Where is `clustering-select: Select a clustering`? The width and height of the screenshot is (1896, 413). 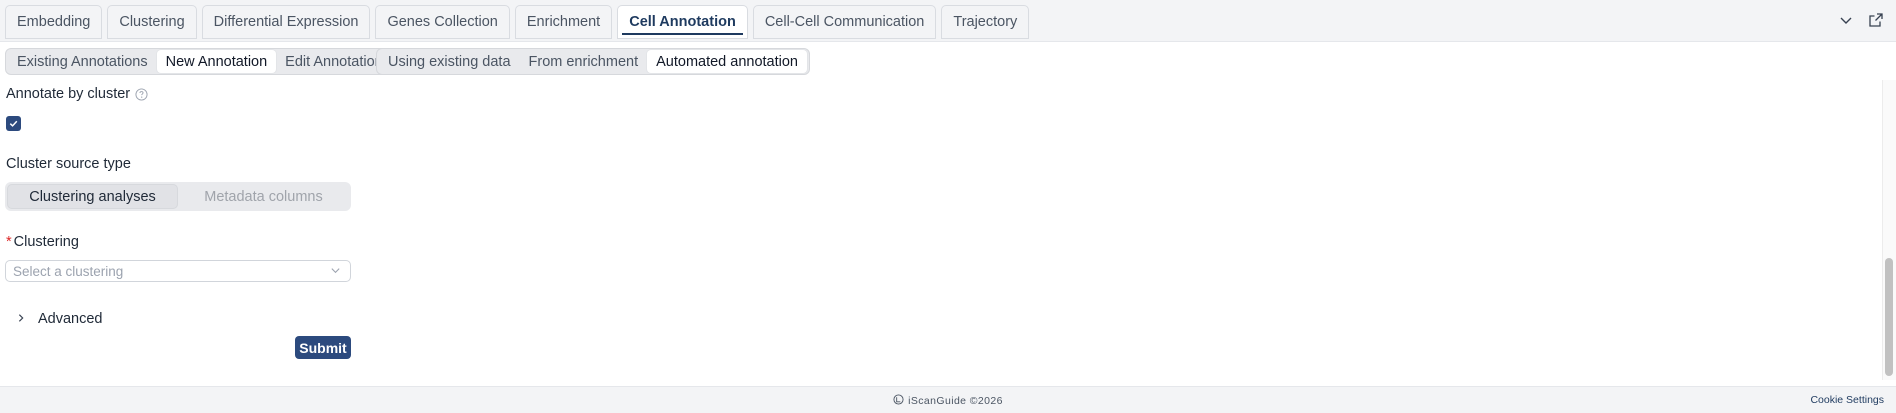 clustering-select: Select a clustering is located at coordinates (178, 271).